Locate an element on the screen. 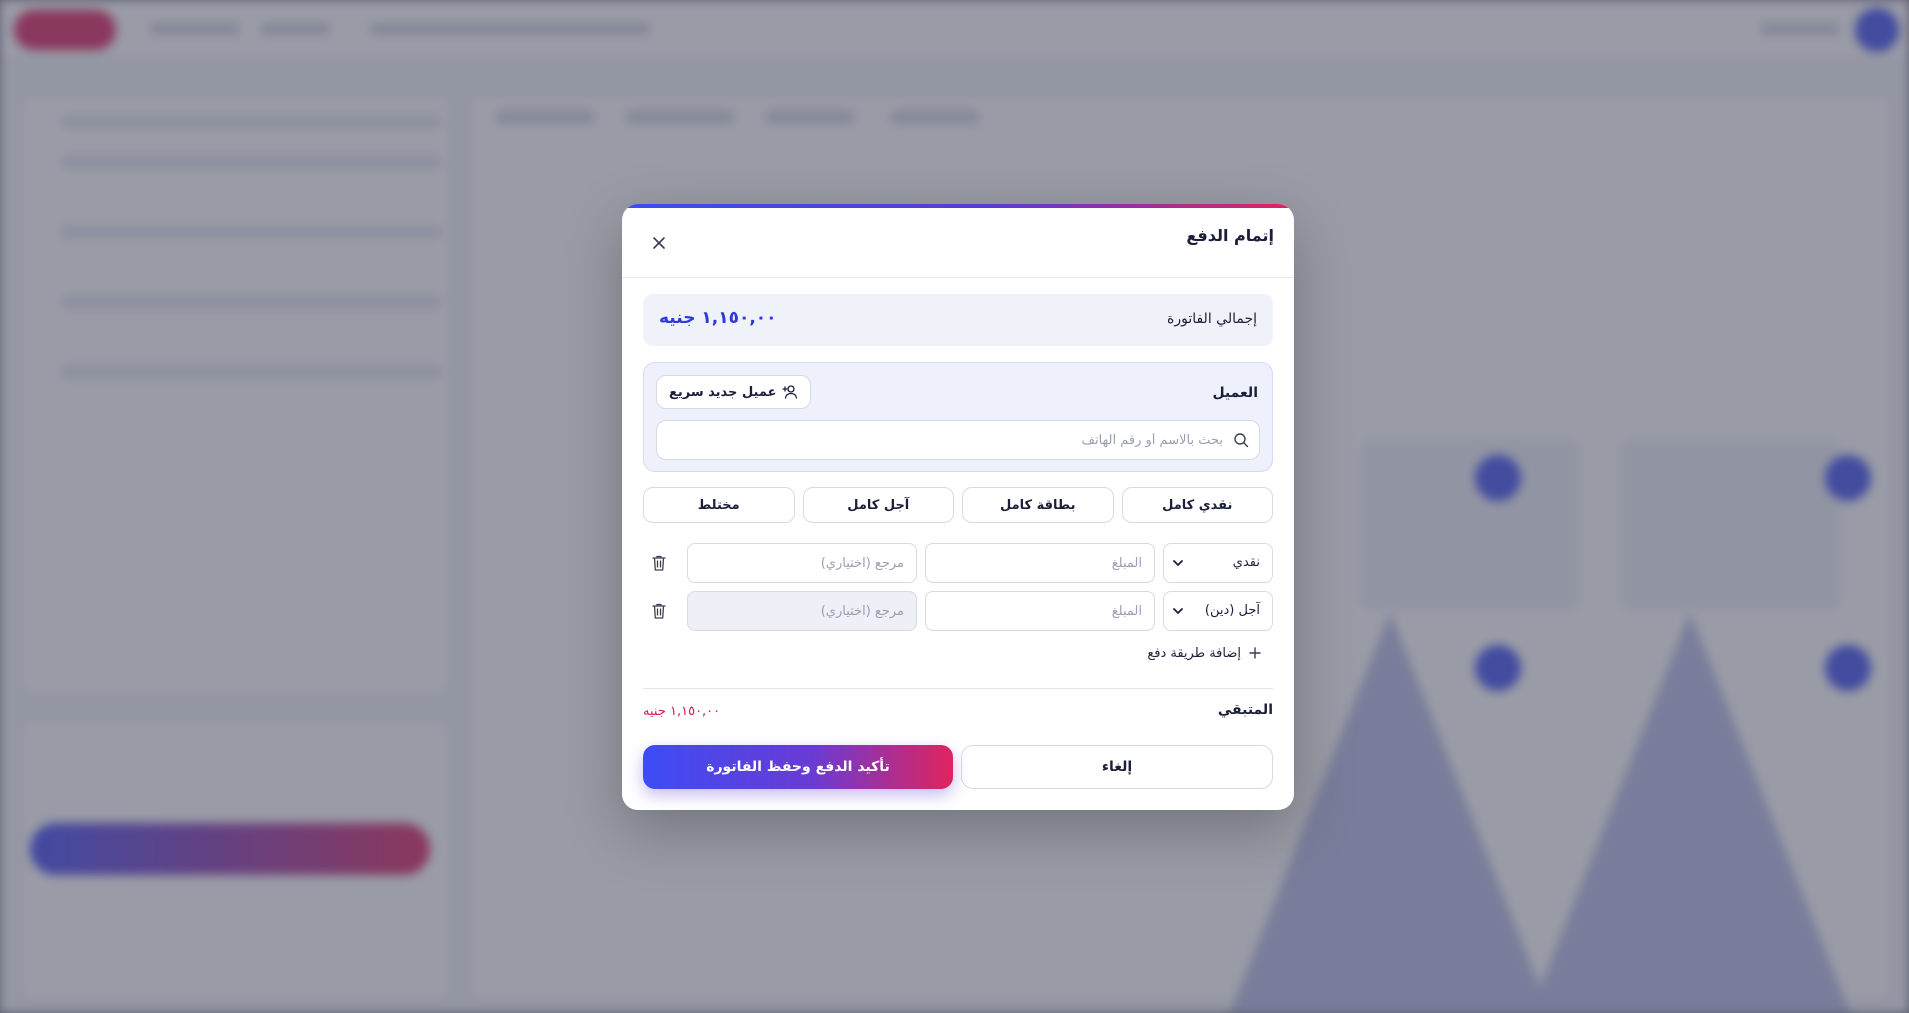 The width and height of the screenshot is (1909, 1013). quick-new-customer-label: عميل جديد سريع is located at coordinates (723, 392).